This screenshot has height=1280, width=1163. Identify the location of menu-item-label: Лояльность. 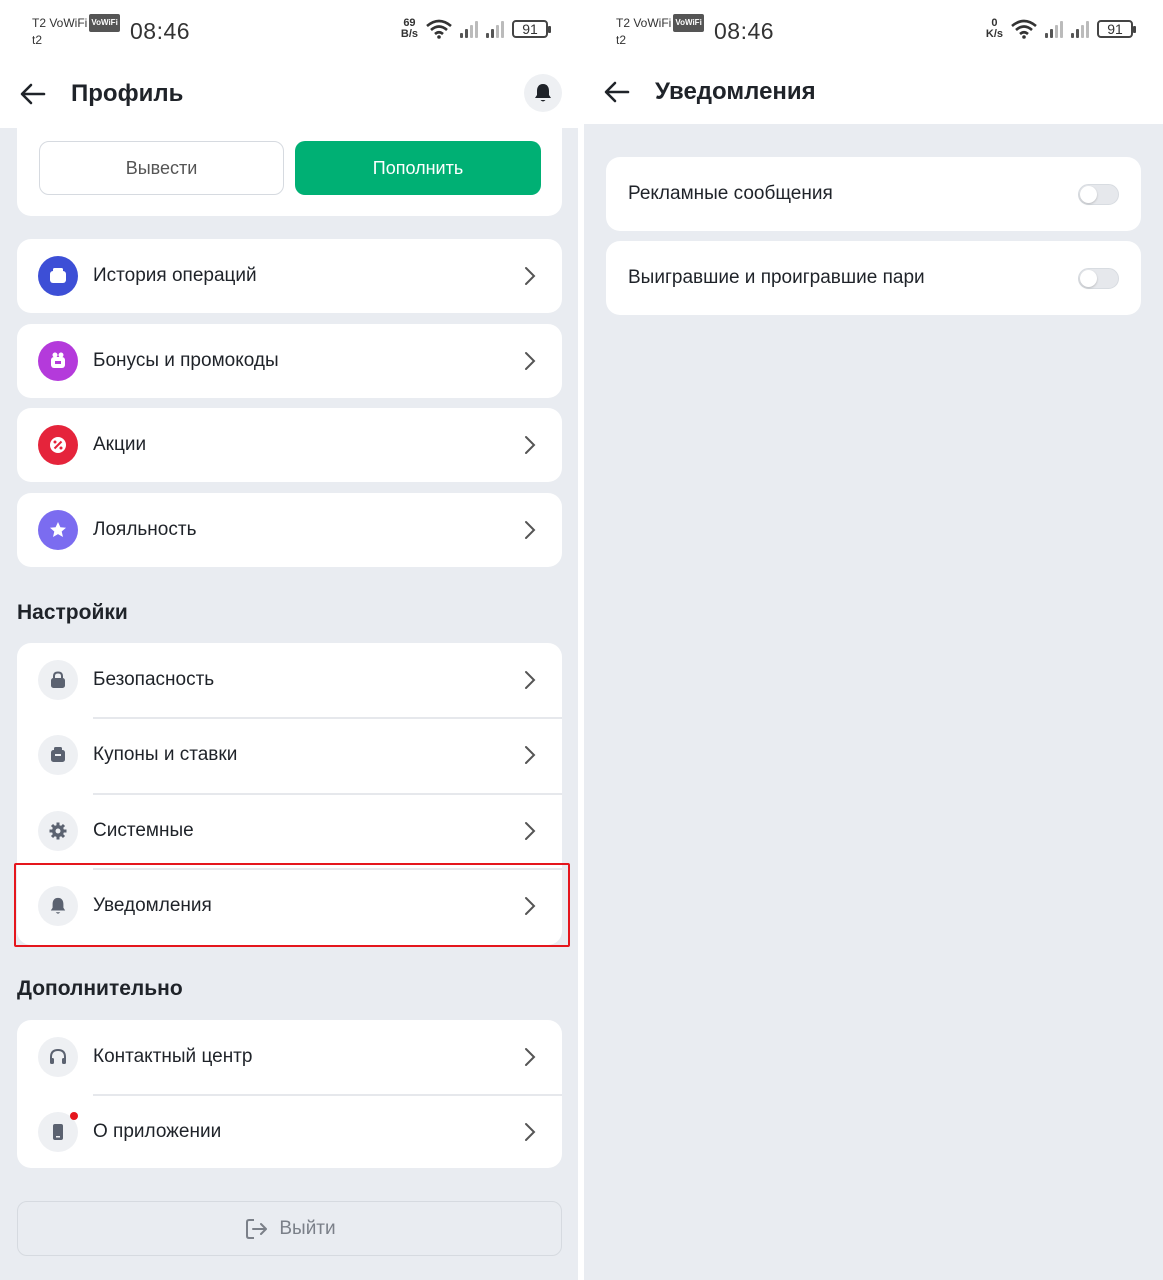
(145, 529).